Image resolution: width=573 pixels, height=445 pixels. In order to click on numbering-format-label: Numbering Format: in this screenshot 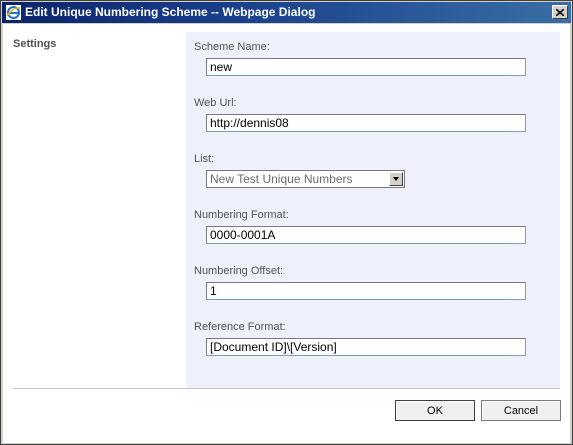, I will do `click(241, 215)`.